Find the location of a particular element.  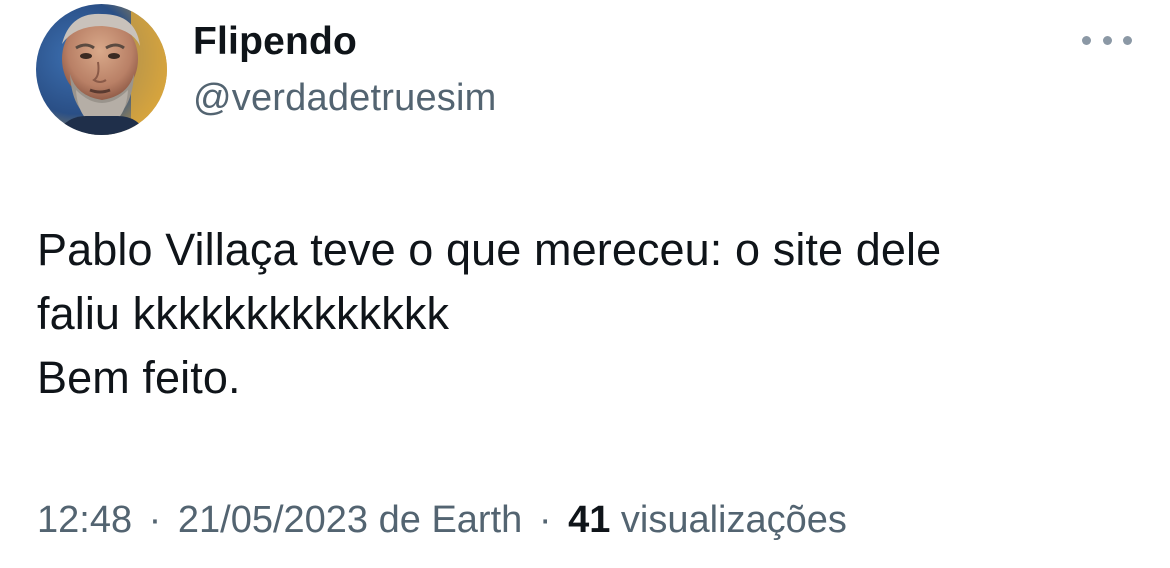

tweet-source: de Earth is located at coordinates (450, 520).